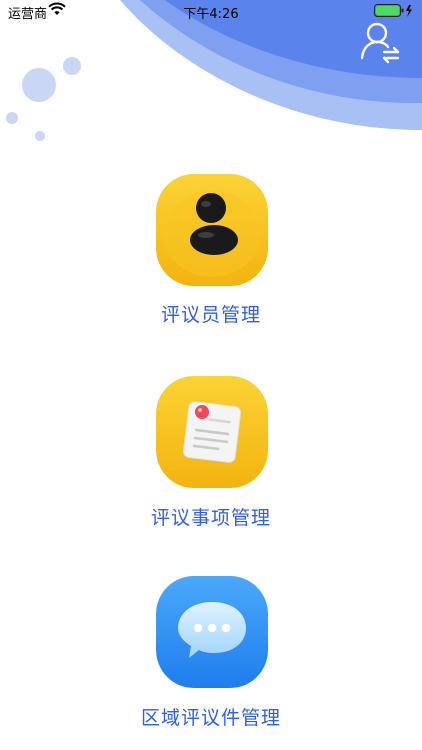 This screenshot has width=422, height=750. I want to click on charging-bolt-icon, so click(409, 11).